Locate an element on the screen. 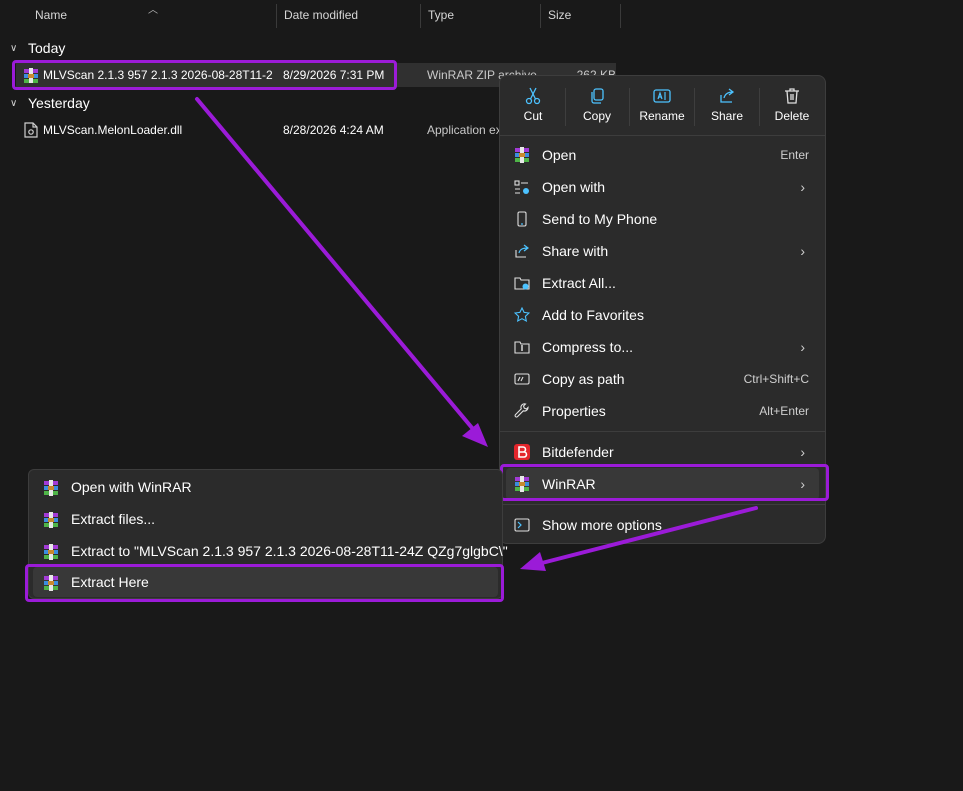 Image resolution: width=963 pixels, height=791 pixels. trash-icon is located at coordinates (792, 96).